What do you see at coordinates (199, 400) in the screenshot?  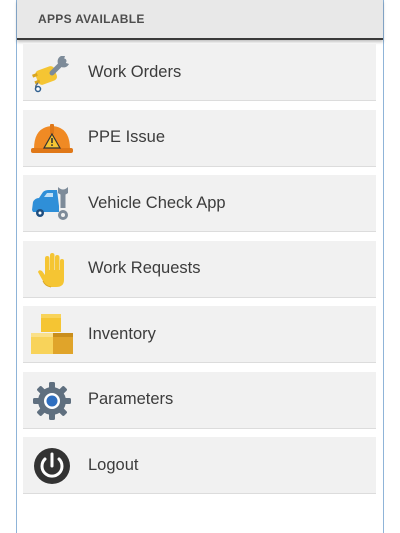 I see `app-item-parameters: Parameters` at bounding box center [199, 400].